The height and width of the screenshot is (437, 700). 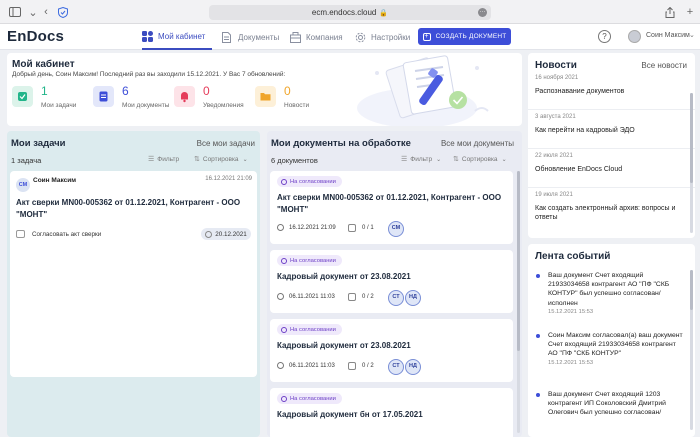 I want to click on help-icon: ?, so click(x=604, y=36).